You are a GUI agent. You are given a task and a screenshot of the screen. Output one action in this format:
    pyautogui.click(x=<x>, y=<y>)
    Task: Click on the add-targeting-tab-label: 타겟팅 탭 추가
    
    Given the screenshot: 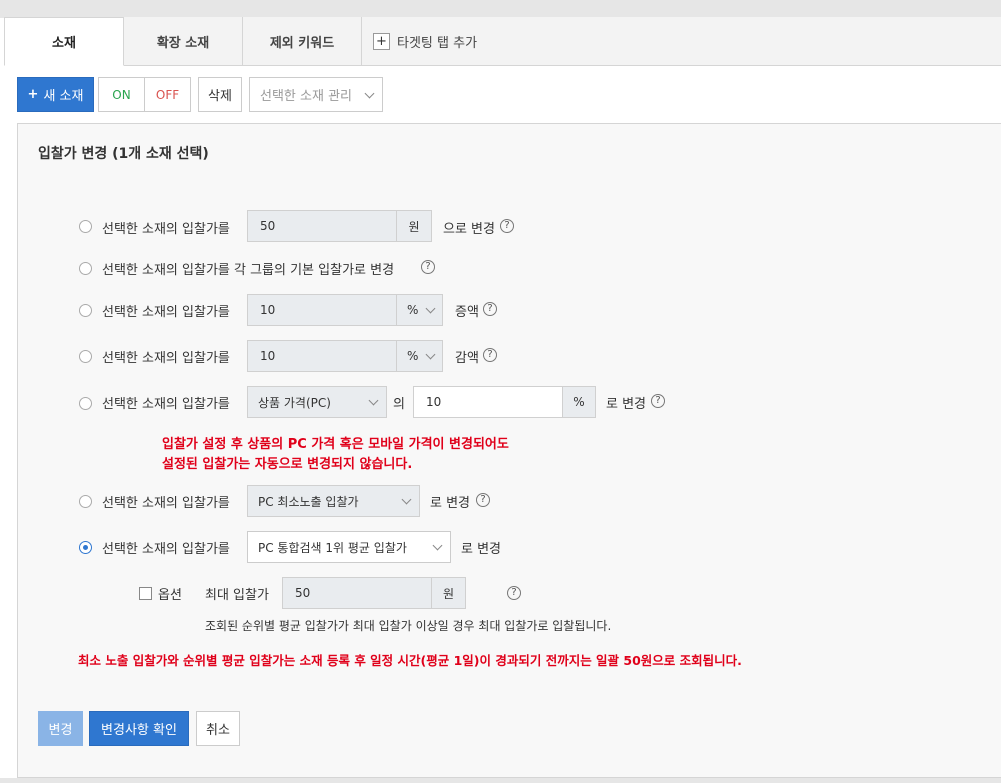 What is the action you would take?
    pyautogui.click(x=437, y=43)
    